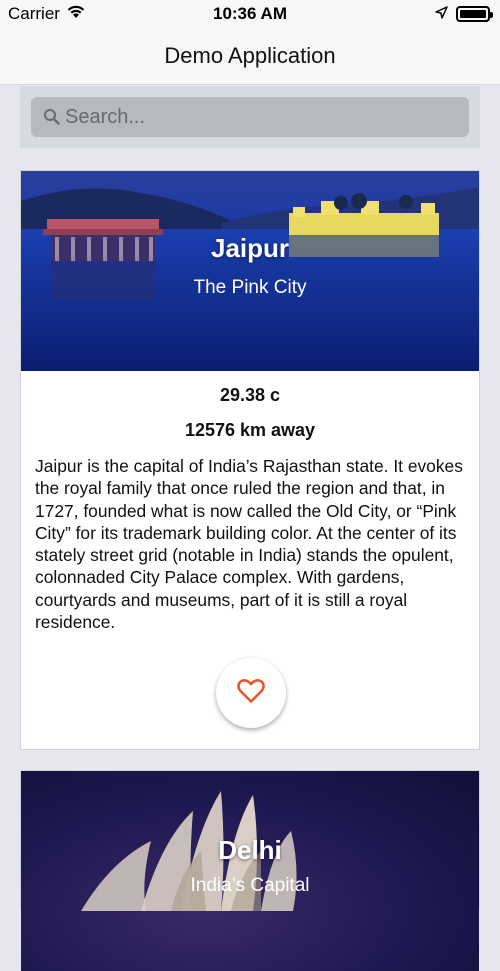  Describe the element at coordinates (441, 14) in the screenshot. I see `location-arrow-icon` at that location.